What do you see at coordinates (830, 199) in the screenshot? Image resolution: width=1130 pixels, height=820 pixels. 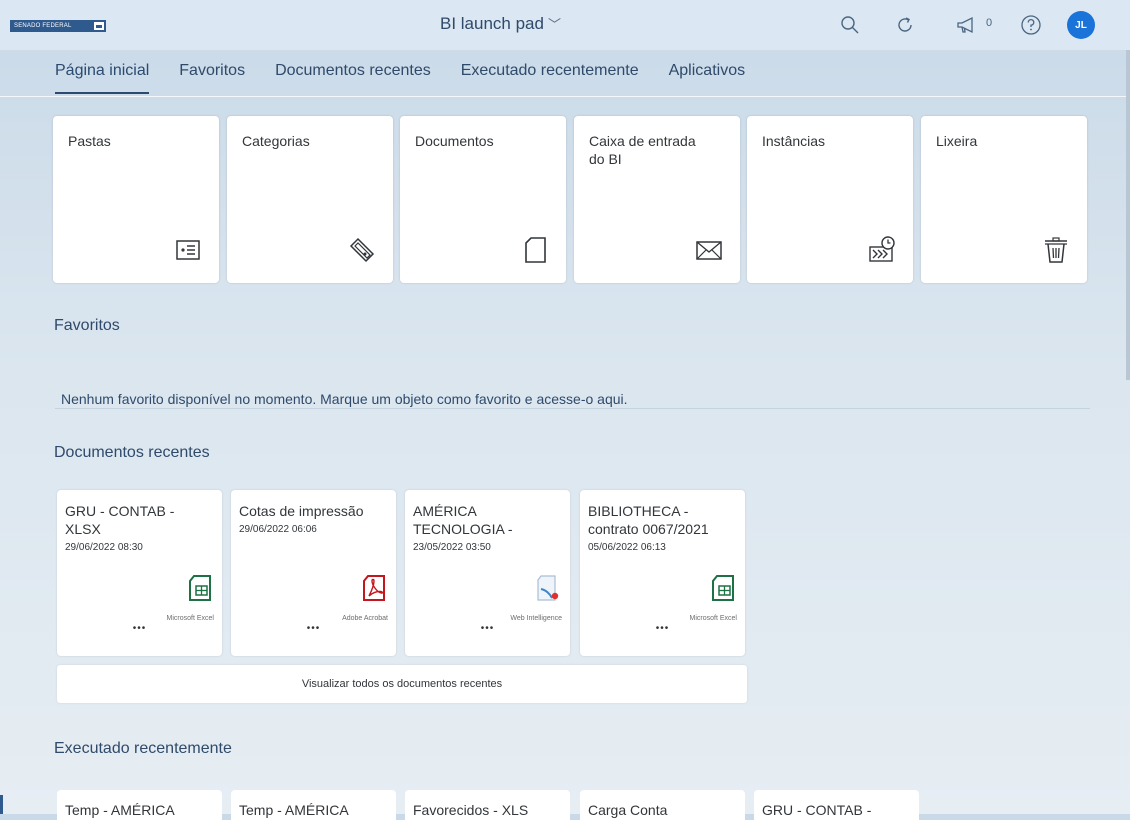 I see `tile-instancias: Instâncias` at bounding box center [830, 199].